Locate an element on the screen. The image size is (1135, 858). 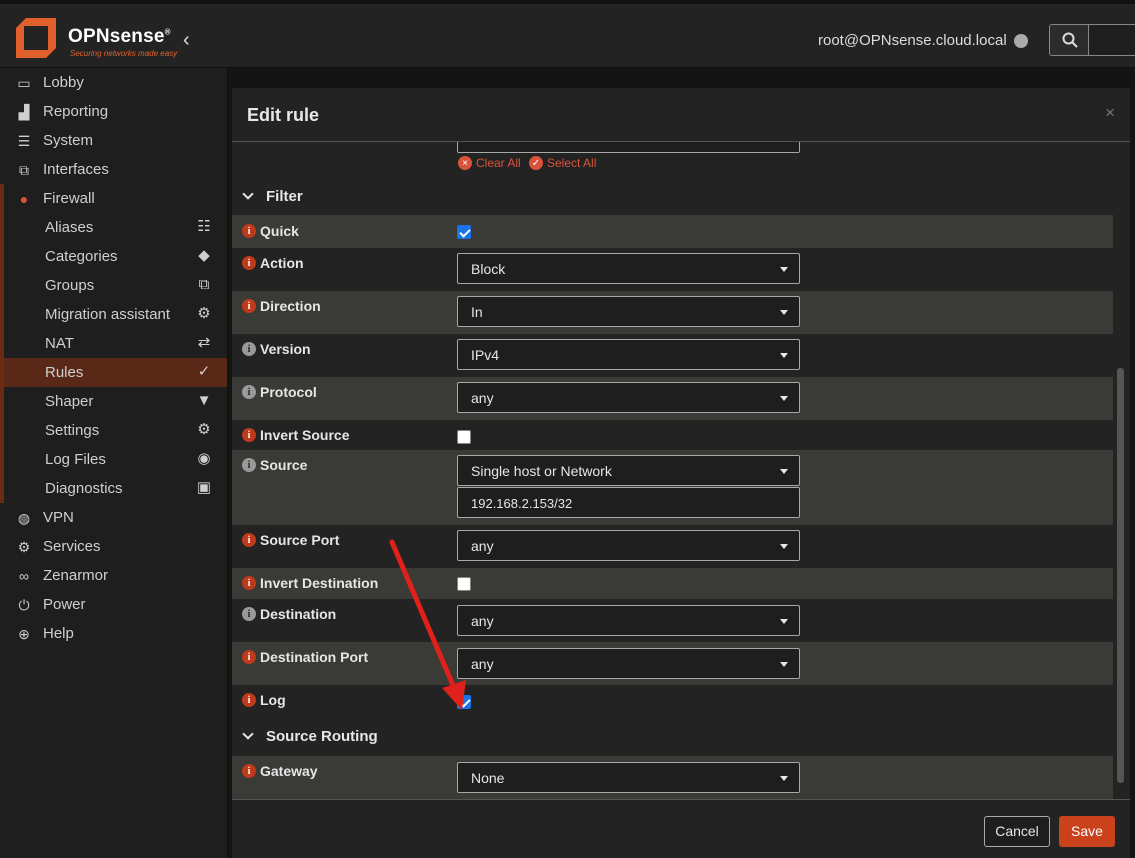
sidebar-item-power: ⏻ Power is located at coordinates (113, 604).